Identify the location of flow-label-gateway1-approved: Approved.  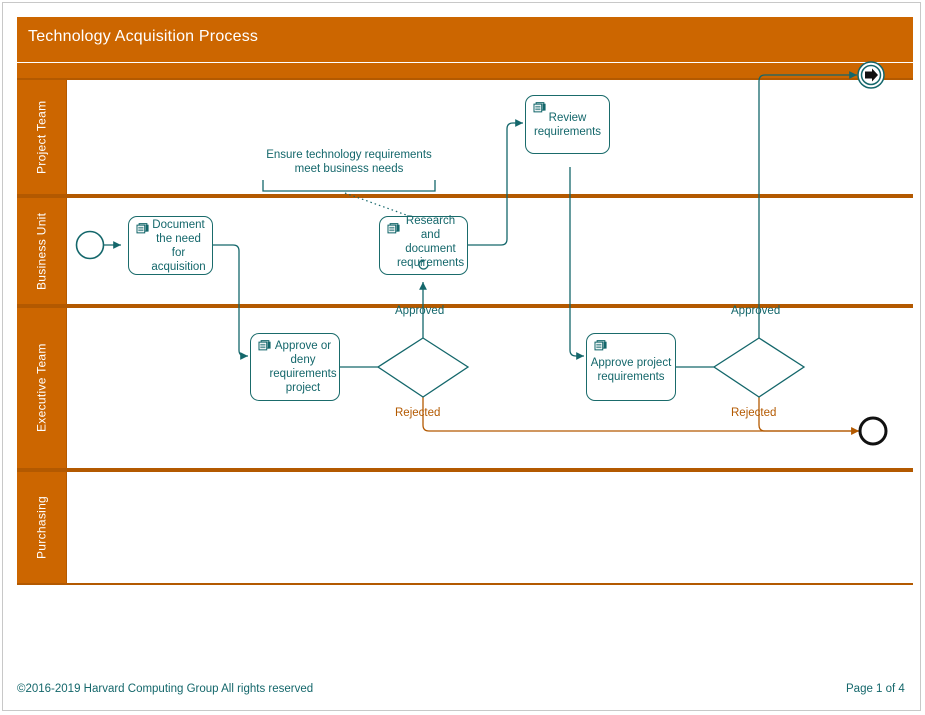
(420, 311).